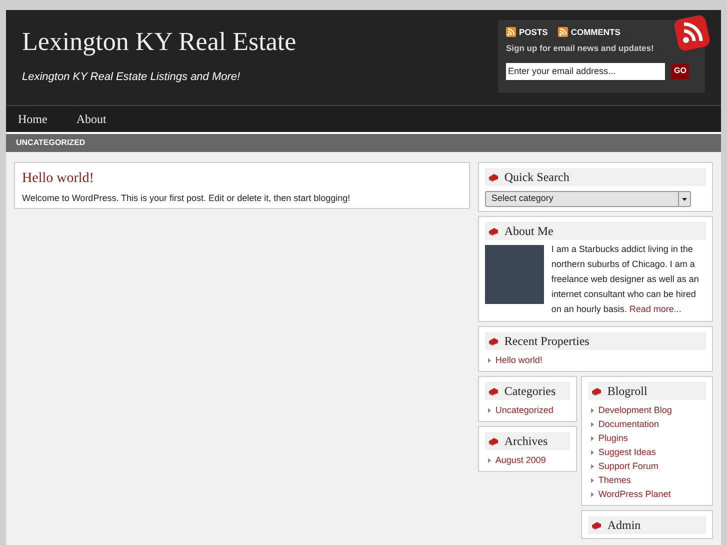 This screenshot has width=727, height=545. Describe the element at coordinates (33, 119) in the screenshot. I see `nav-link: Home` at that location.